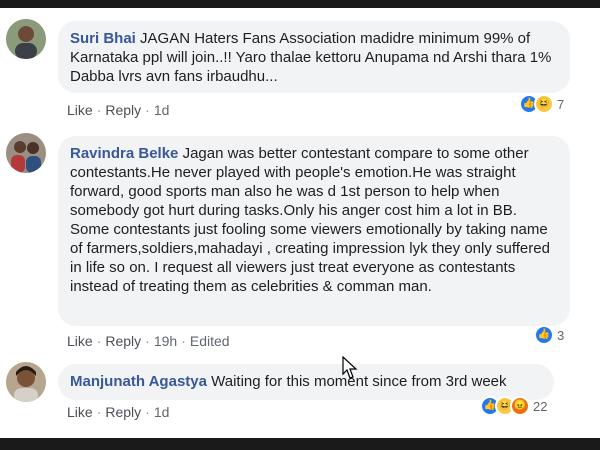  I want to click on edited-label: Edited, so click(210, 341).